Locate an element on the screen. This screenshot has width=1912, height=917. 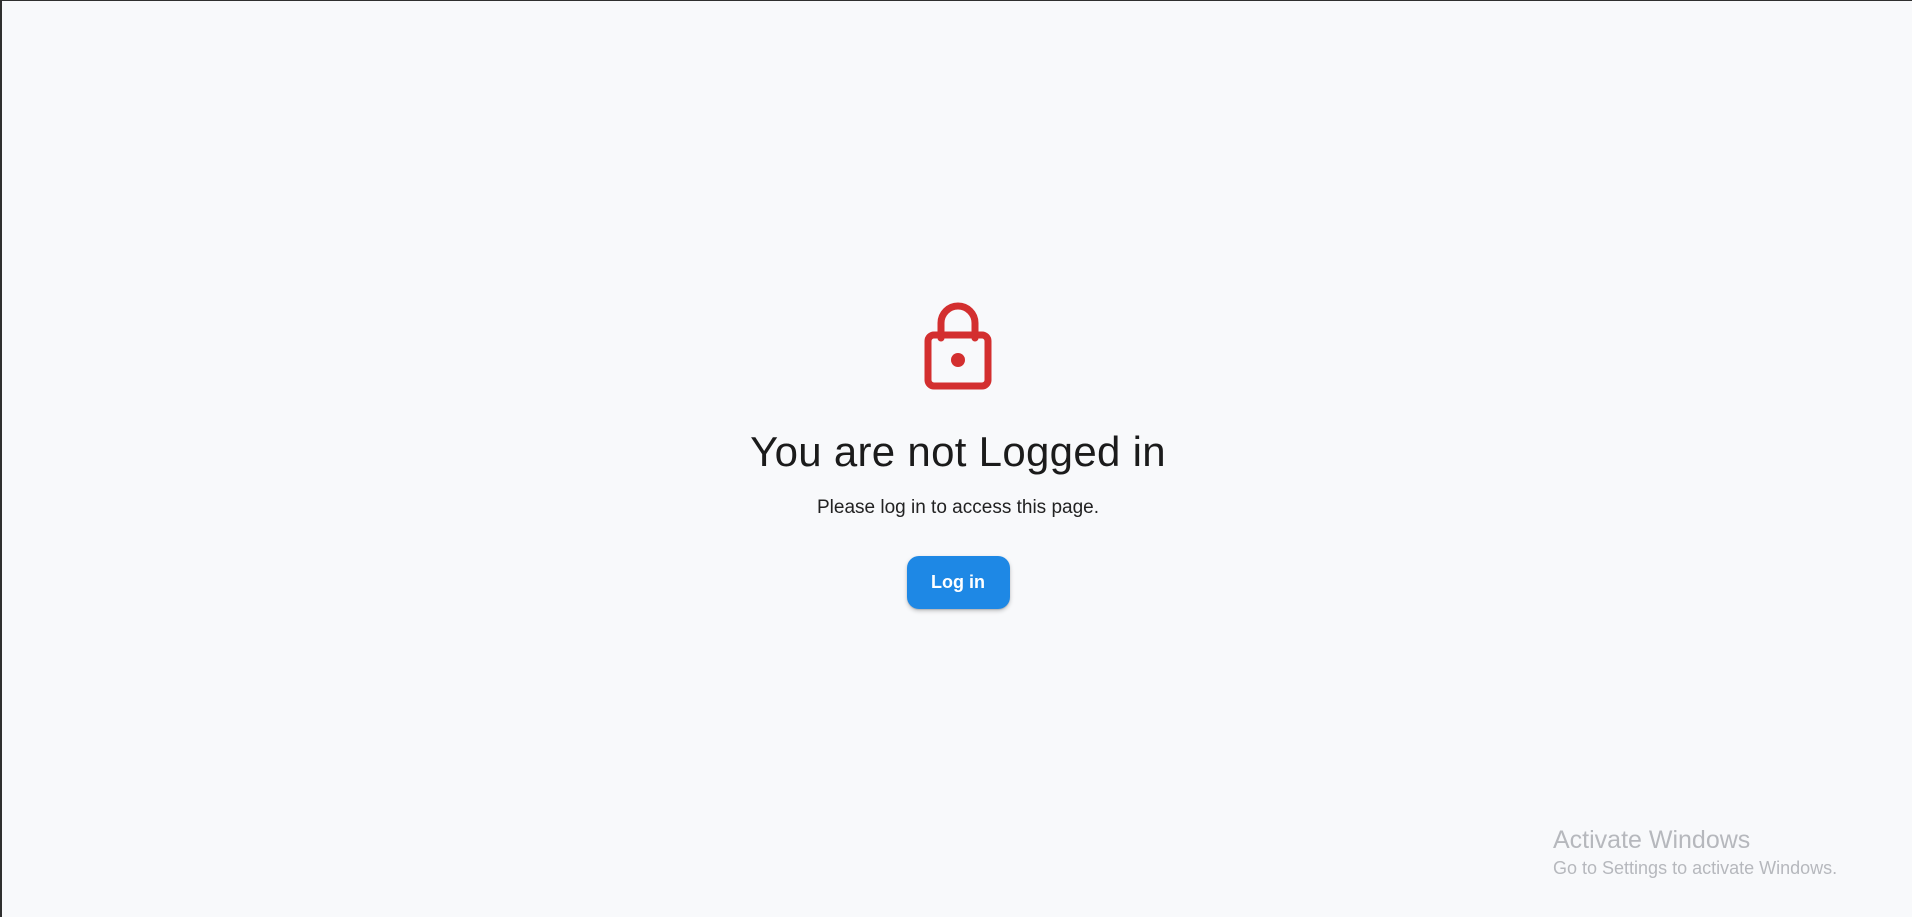
login-button: Log in is located at coordinates (958, 582).